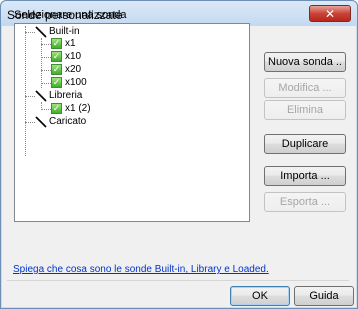 This screenshot has width=358, height=309. I want to click on tree-node-x1: x1, so click(70, 44).